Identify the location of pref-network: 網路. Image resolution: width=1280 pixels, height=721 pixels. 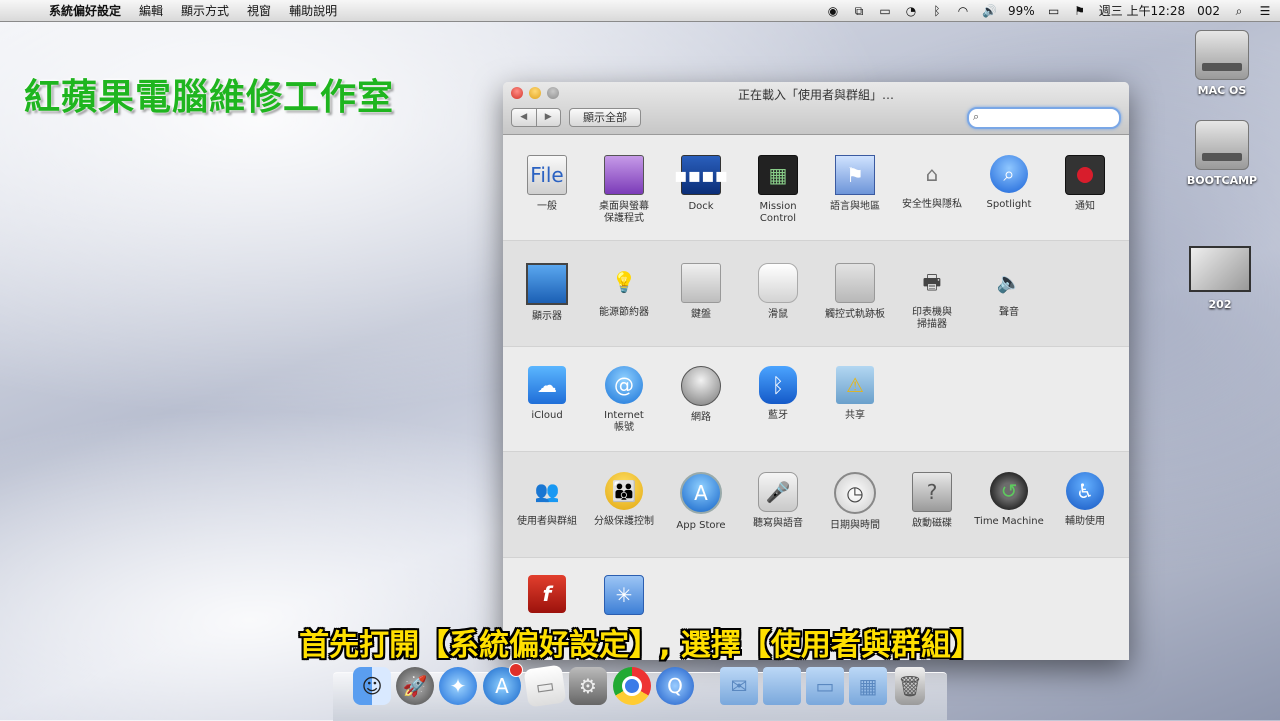
(701, 395).